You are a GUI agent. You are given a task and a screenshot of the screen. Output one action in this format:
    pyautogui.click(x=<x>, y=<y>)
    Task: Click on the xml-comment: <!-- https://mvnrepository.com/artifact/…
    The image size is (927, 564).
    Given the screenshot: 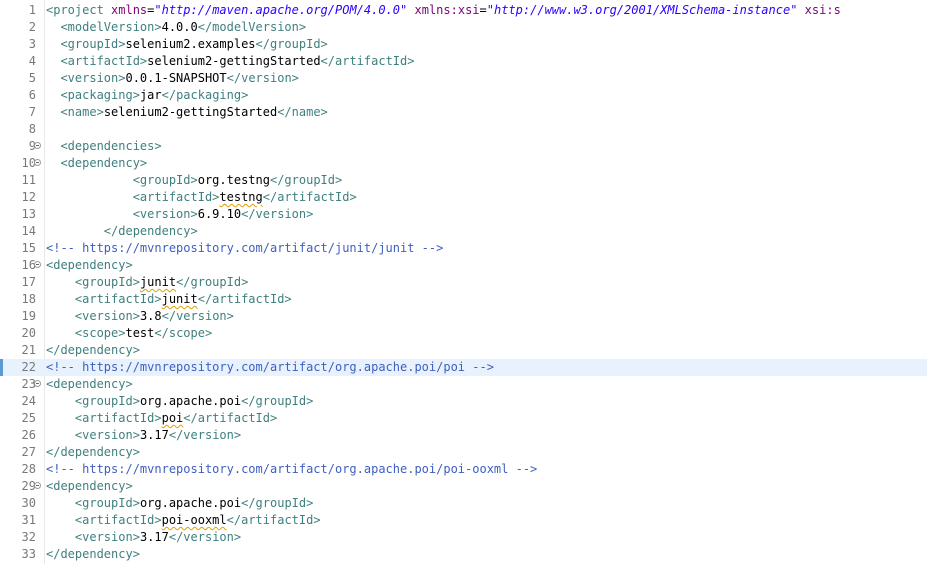 What is the action you would take?
    pyautogui.click(x=245, y=248)
    